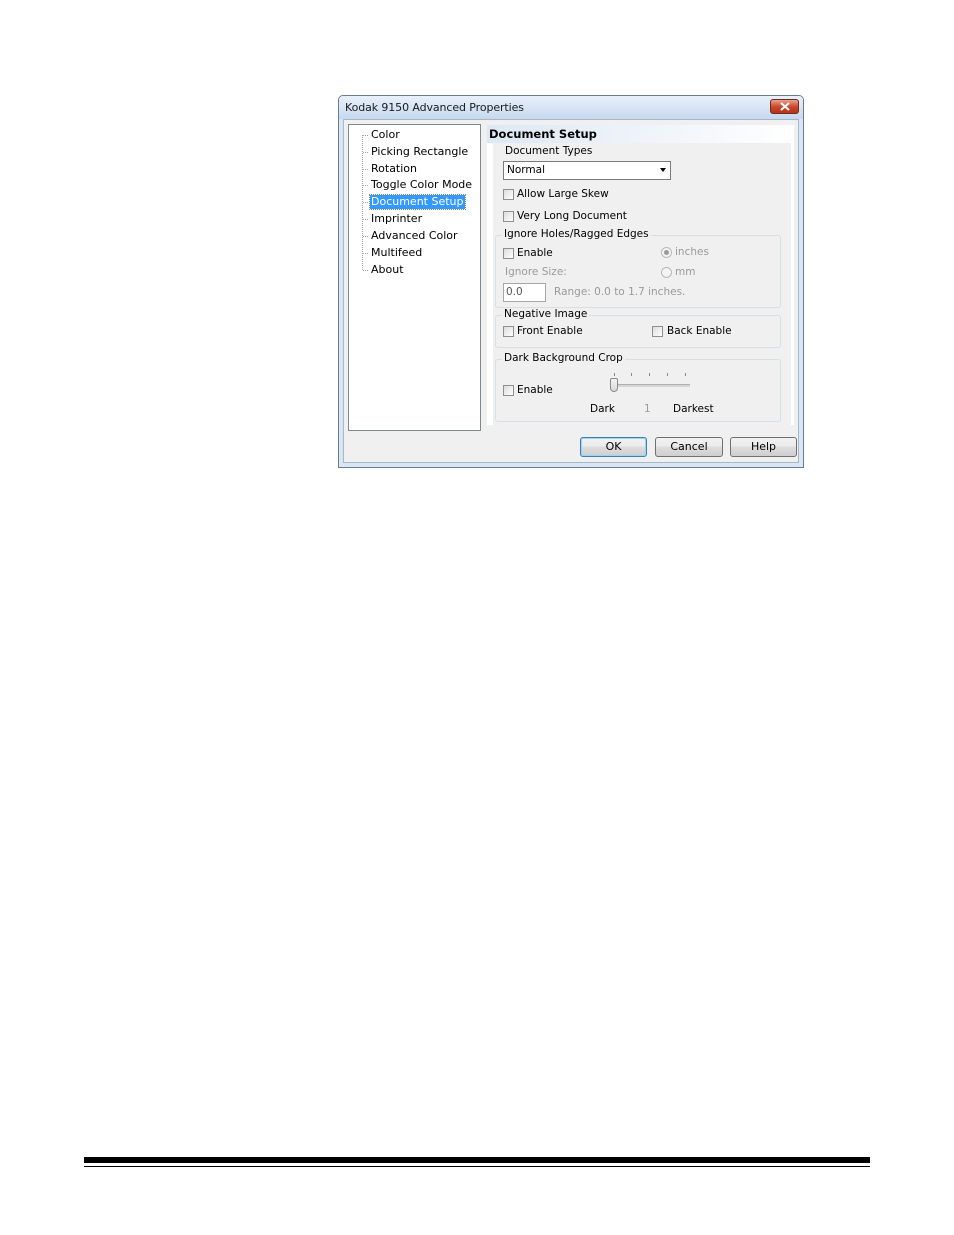  What do you see at coordinates (638, 328) in the screenshot?
I see `negative-image-group: Negative Image Front Enable Back Enable` at bounding box center [638, 328].